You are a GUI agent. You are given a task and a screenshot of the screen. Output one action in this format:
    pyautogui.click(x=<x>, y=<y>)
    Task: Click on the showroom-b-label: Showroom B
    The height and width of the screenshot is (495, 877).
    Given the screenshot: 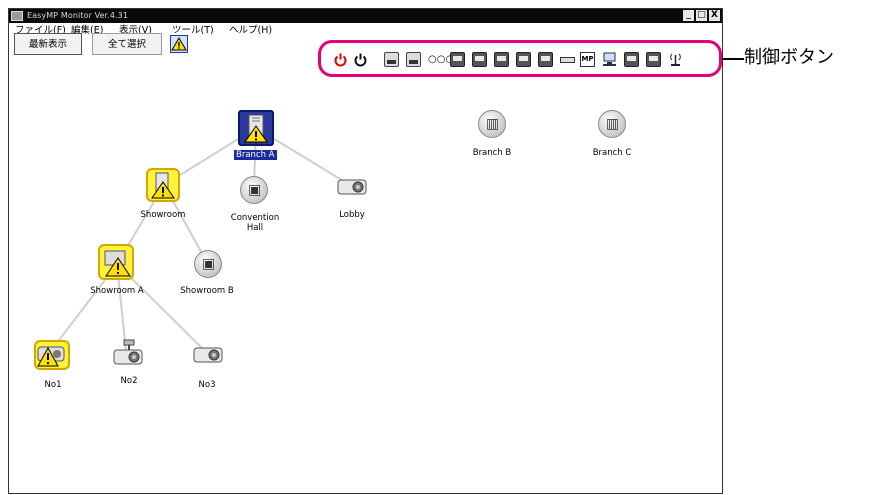 What is the action you would take?
    pyautogui.click(x=207, y=291)
    